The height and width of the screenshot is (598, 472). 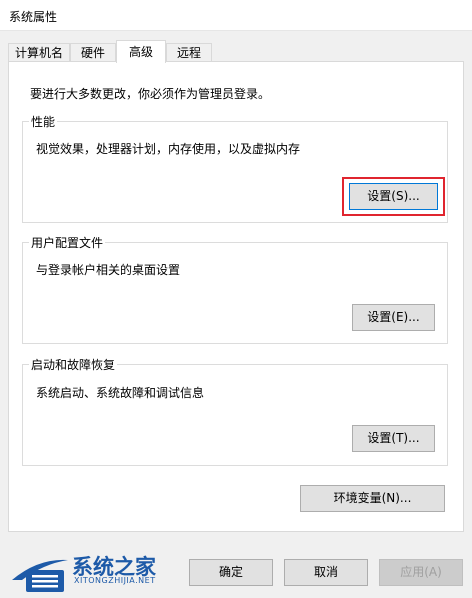 What do you see at coordinates (393, 196) in the screenshot?
I see `highlight-box` at bounding box center [393, 196].